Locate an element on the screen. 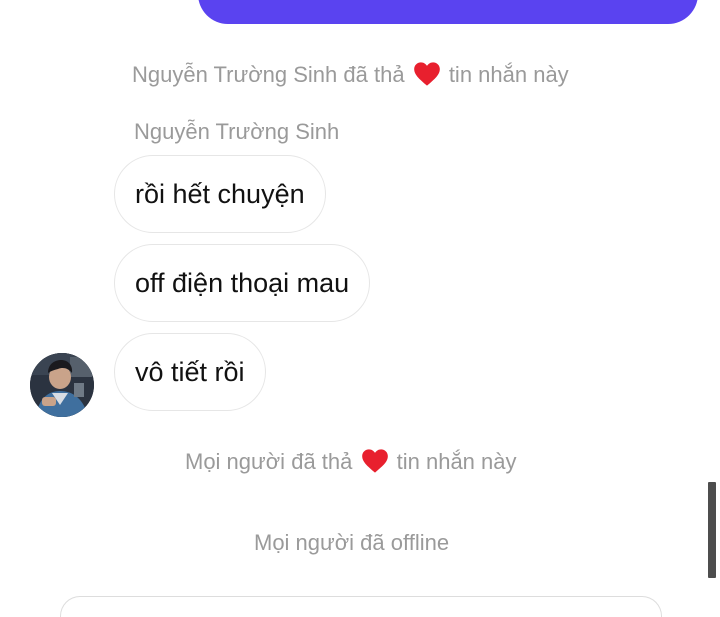 This screenshot has width=720, height=617. avatar is located at coordinates (62, 385).